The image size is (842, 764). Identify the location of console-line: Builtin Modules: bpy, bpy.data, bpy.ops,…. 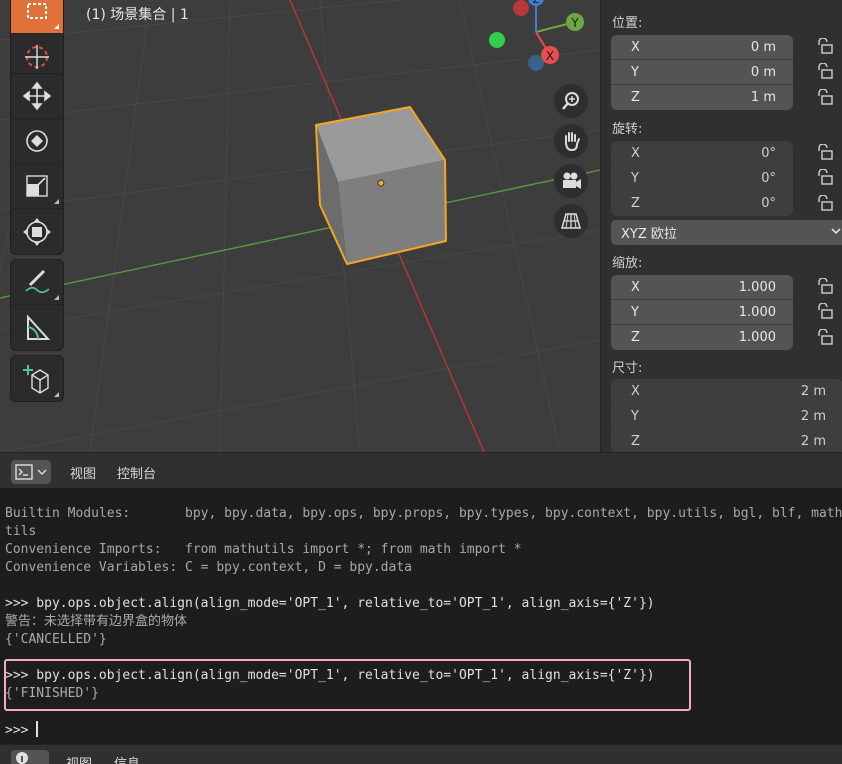
(423, 513).